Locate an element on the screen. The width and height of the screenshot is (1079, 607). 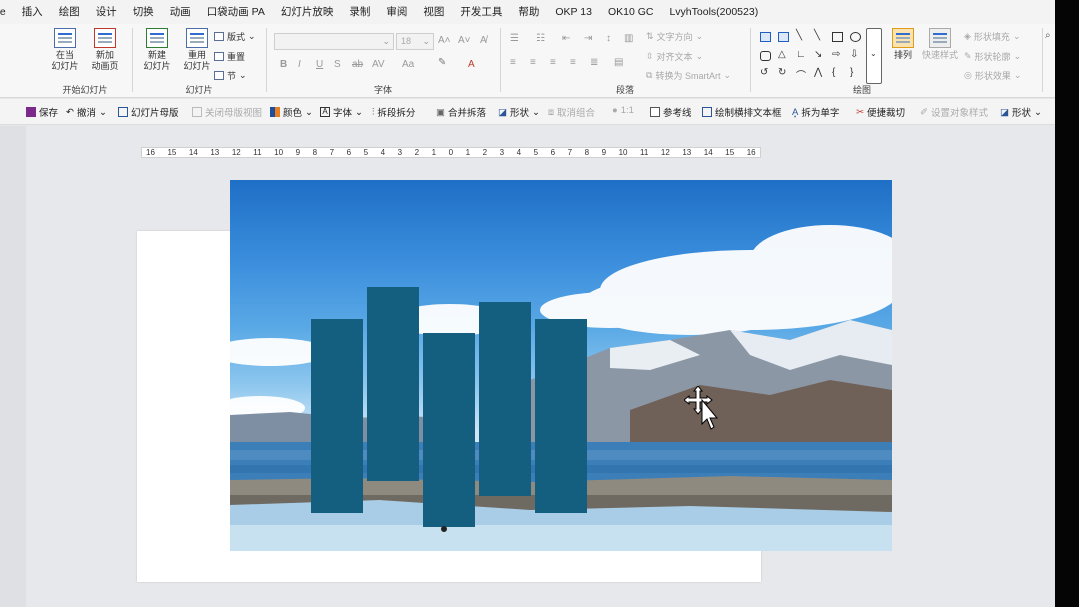
split-chars-button: A͓ 拆为单字 is located at coordinates (815, 112).